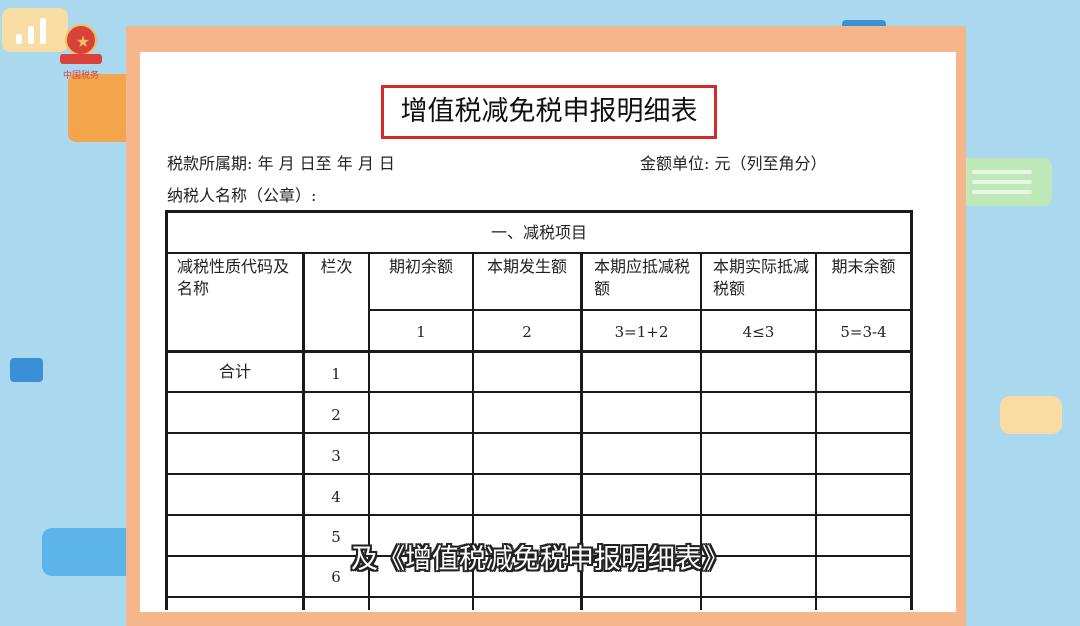 The width and height of the screenshot is (1080, 626). I want to click on column-header: 本期实际抵减税额, so click(761, 277).